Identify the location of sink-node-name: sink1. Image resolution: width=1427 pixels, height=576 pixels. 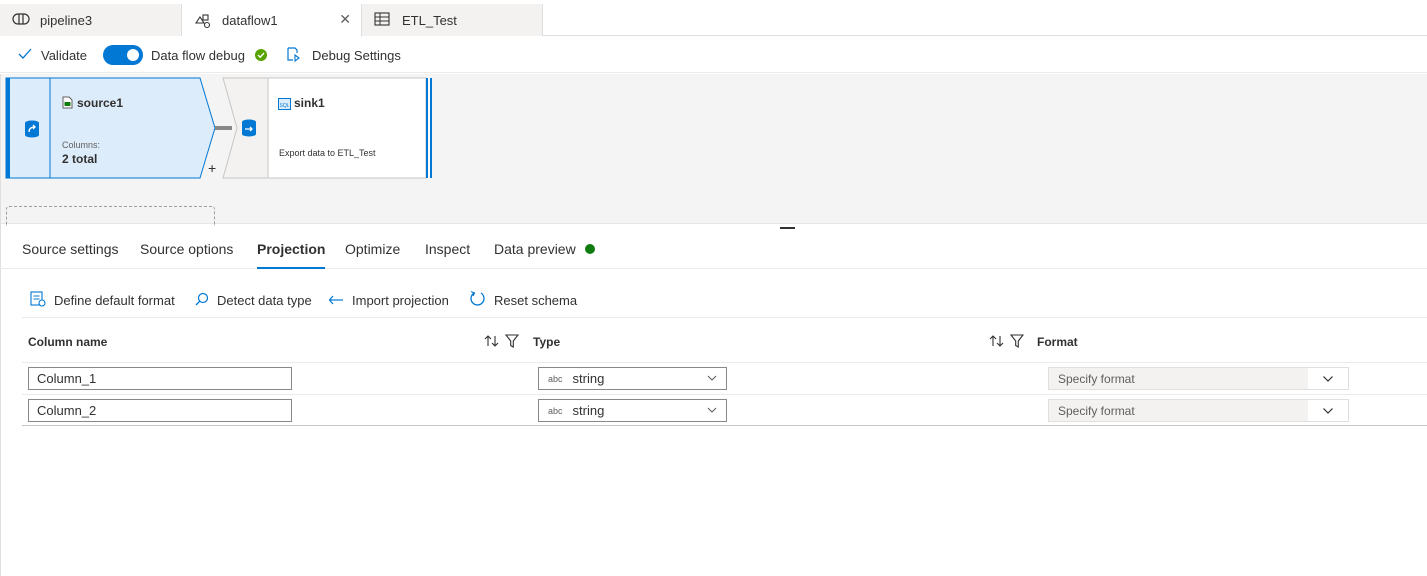
(309, 103).